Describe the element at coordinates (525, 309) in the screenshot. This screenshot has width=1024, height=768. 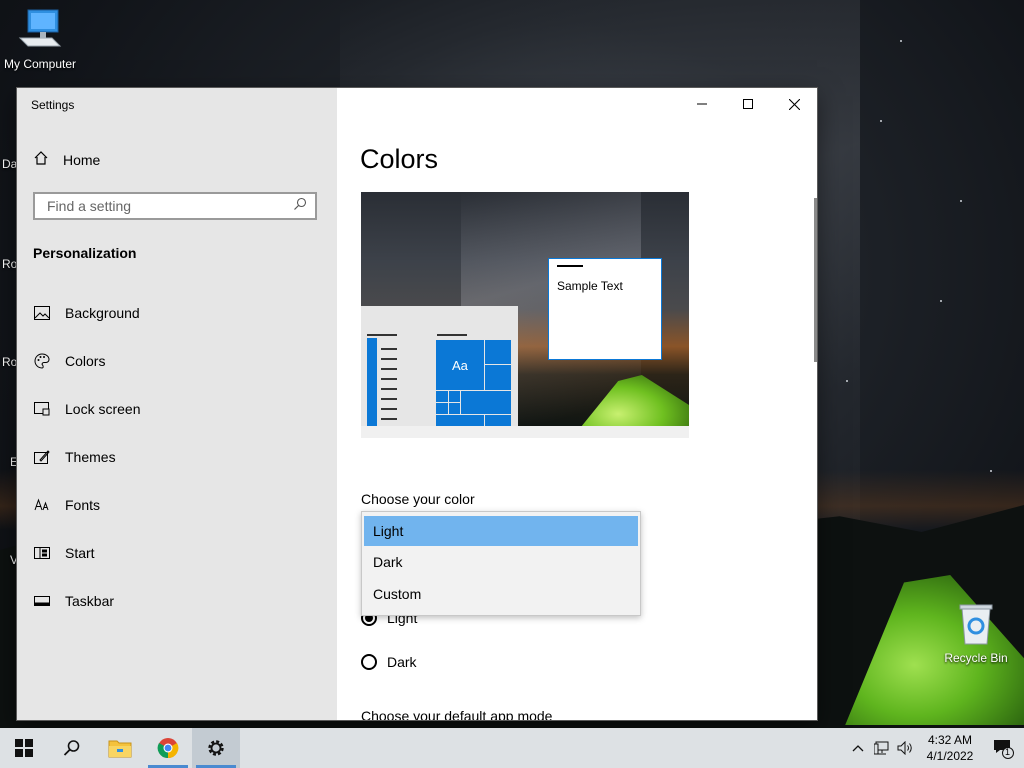
I see `preview-wallpaper: Aa Sample Text` at that location.